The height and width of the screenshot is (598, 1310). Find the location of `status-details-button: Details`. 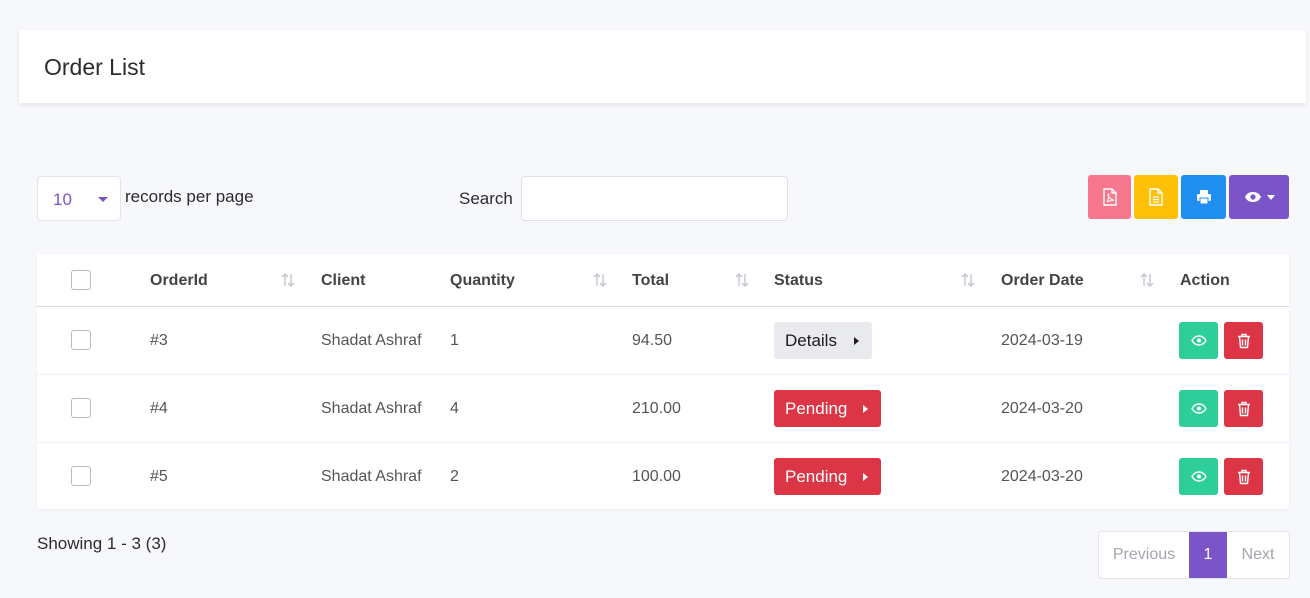

status-details-button: Details is located at coordinates (823, 340).